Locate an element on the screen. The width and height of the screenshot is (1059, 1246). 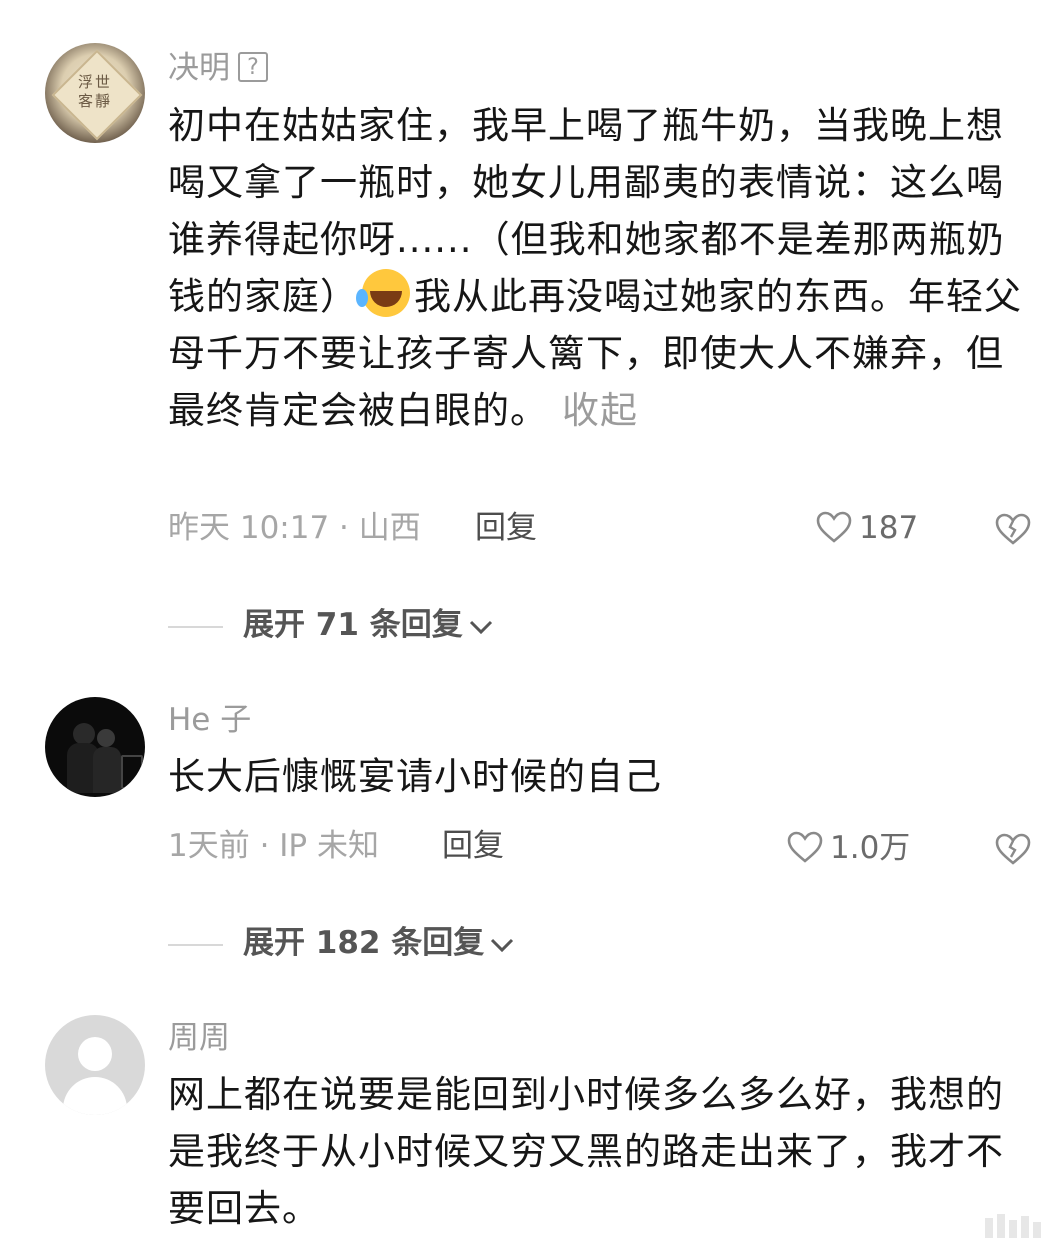
expand-replies-button: 展开 71 条回复 is located at coordinates (331, 625).